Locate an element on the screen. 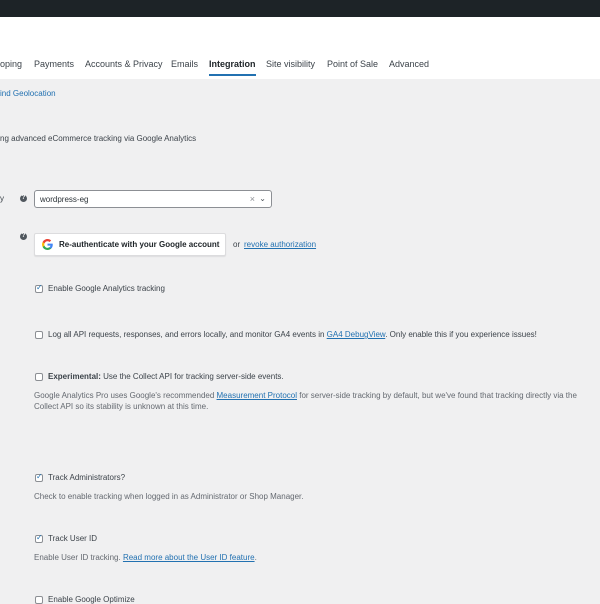 The image size is (600, 604). track-administrators-label: Track Administrators? is located at coordinates (86, 477).